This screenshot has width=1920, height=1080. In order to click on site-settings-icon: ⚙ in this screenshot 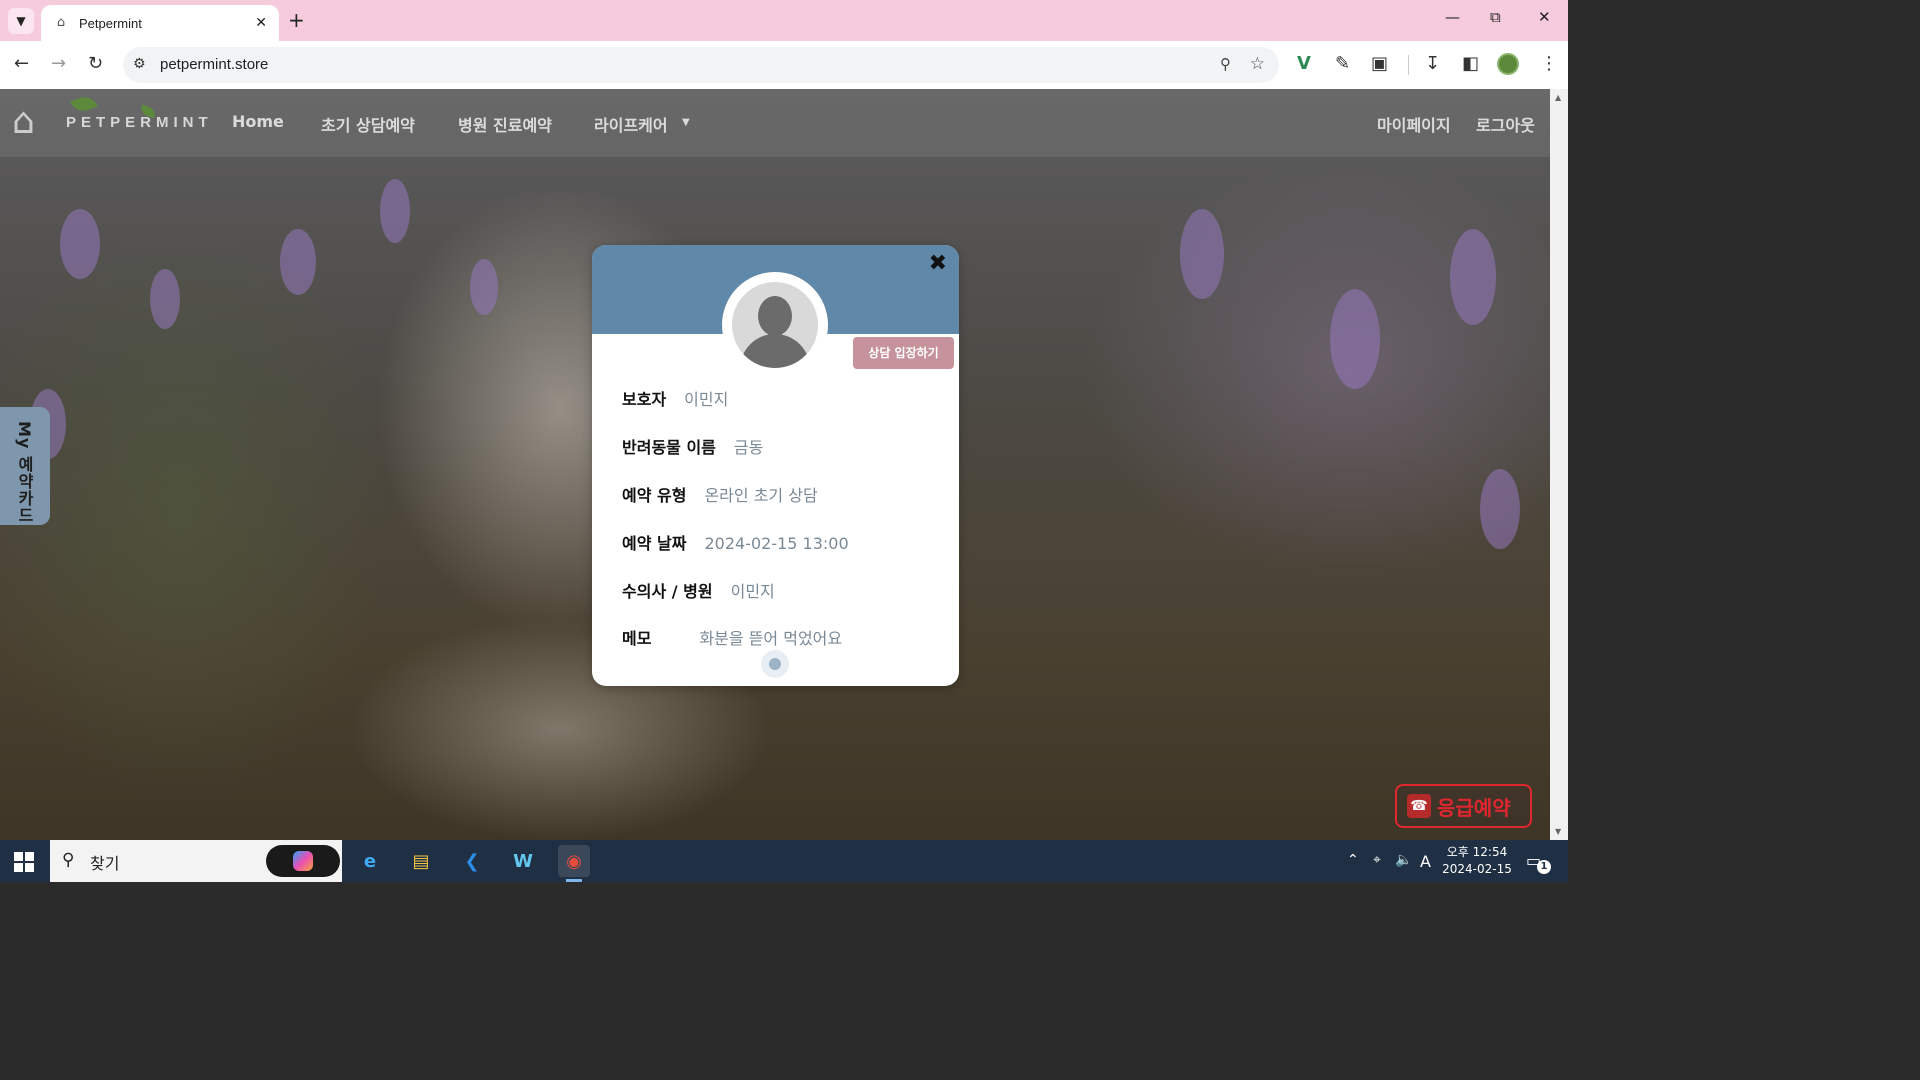, I will do `click(139, 64)`.